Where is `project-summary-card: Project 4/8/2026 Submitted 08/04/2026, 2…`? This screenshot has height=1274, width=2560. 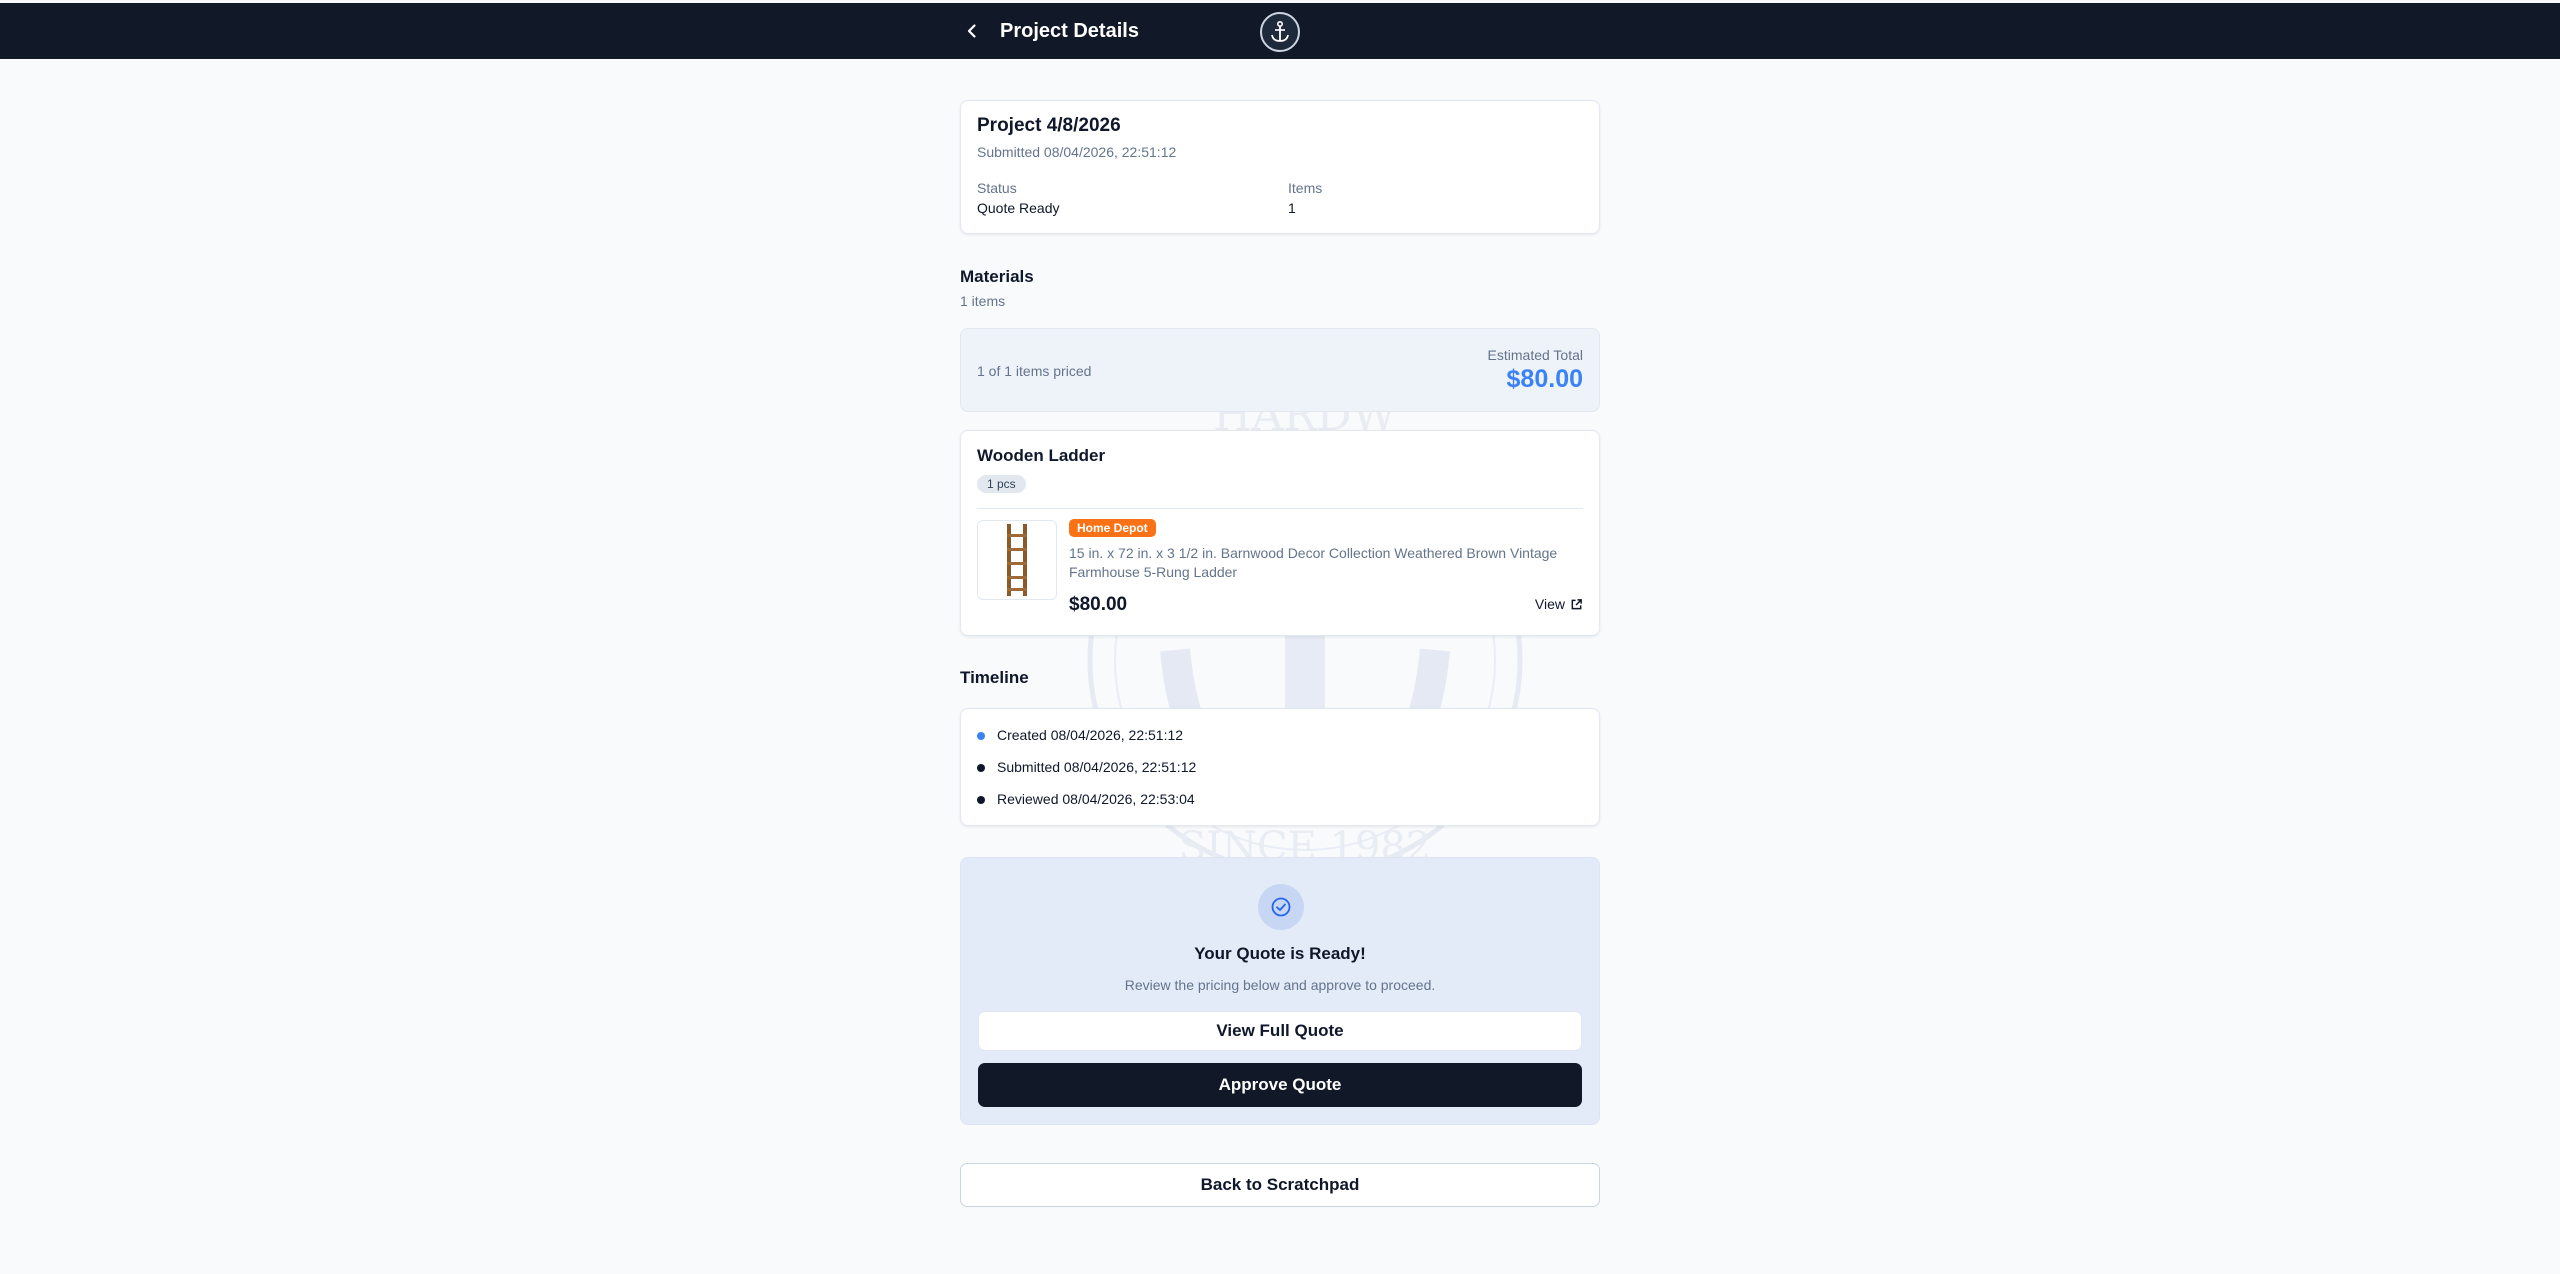
project-summary-card: Project 4/8/2026 Submitted 08/04/2026, 2… is located at coordinates (1280, 167).